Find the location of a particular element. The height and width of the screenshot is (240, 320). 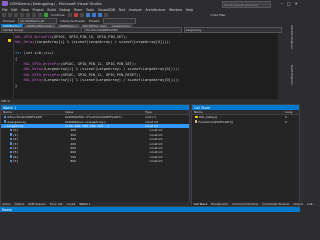

menu-window: Window is located at coordinates (175, 10).